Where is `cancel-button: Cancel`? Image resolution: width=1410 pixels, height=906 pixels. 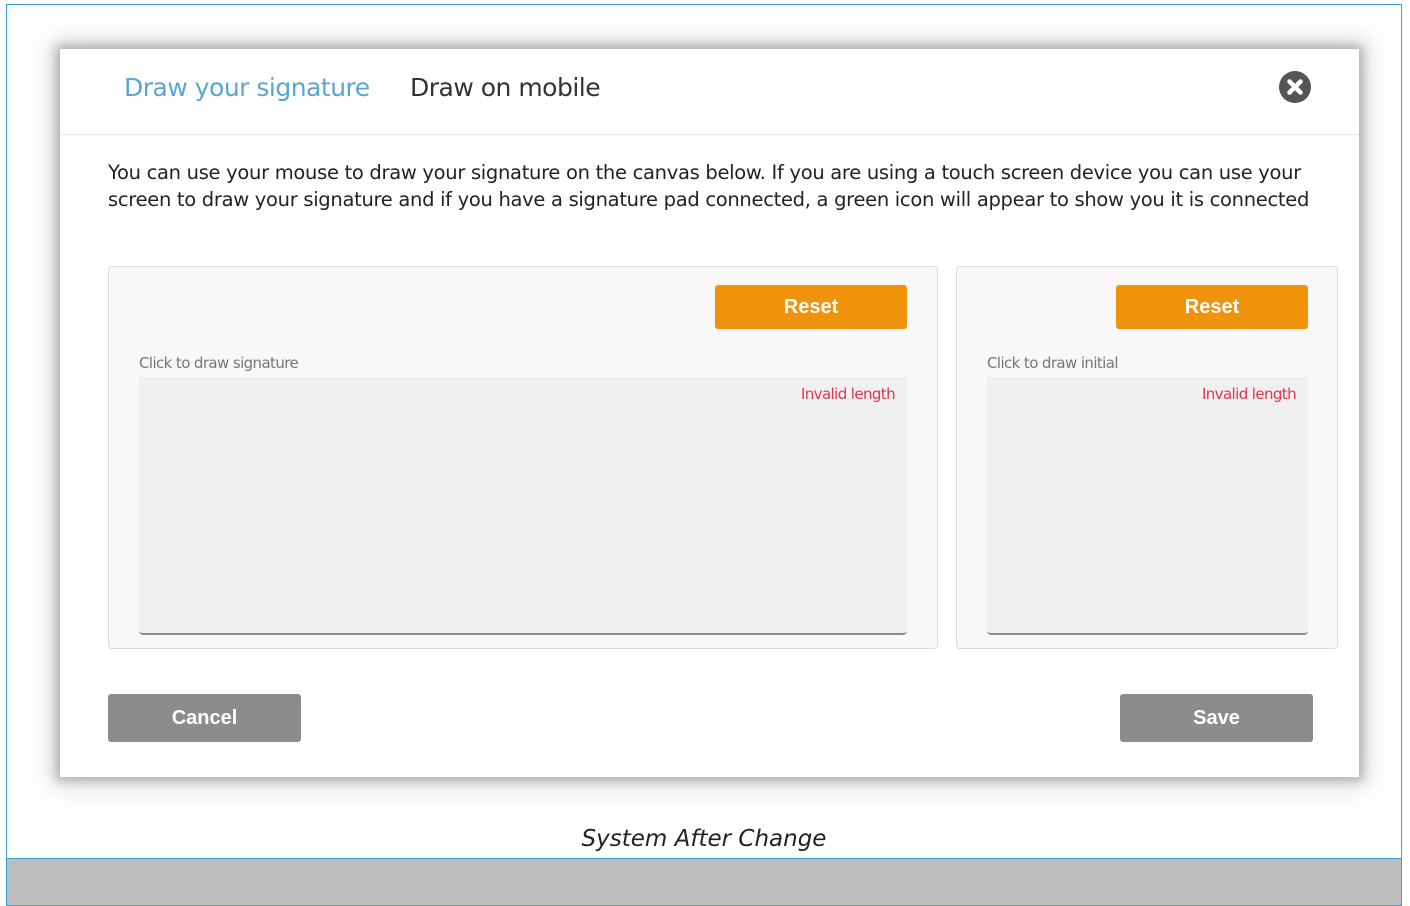
cancel-button: Cancel is located at coordinates (204, 718).